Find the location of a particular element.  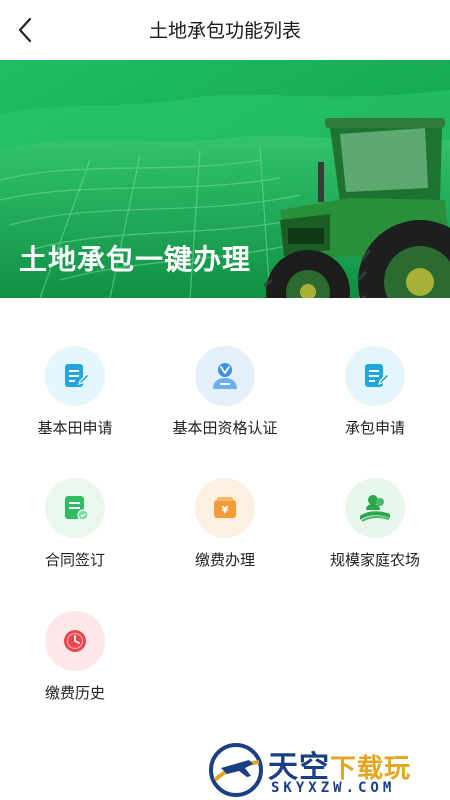

contract-icon is located at coordinates (75, 508).